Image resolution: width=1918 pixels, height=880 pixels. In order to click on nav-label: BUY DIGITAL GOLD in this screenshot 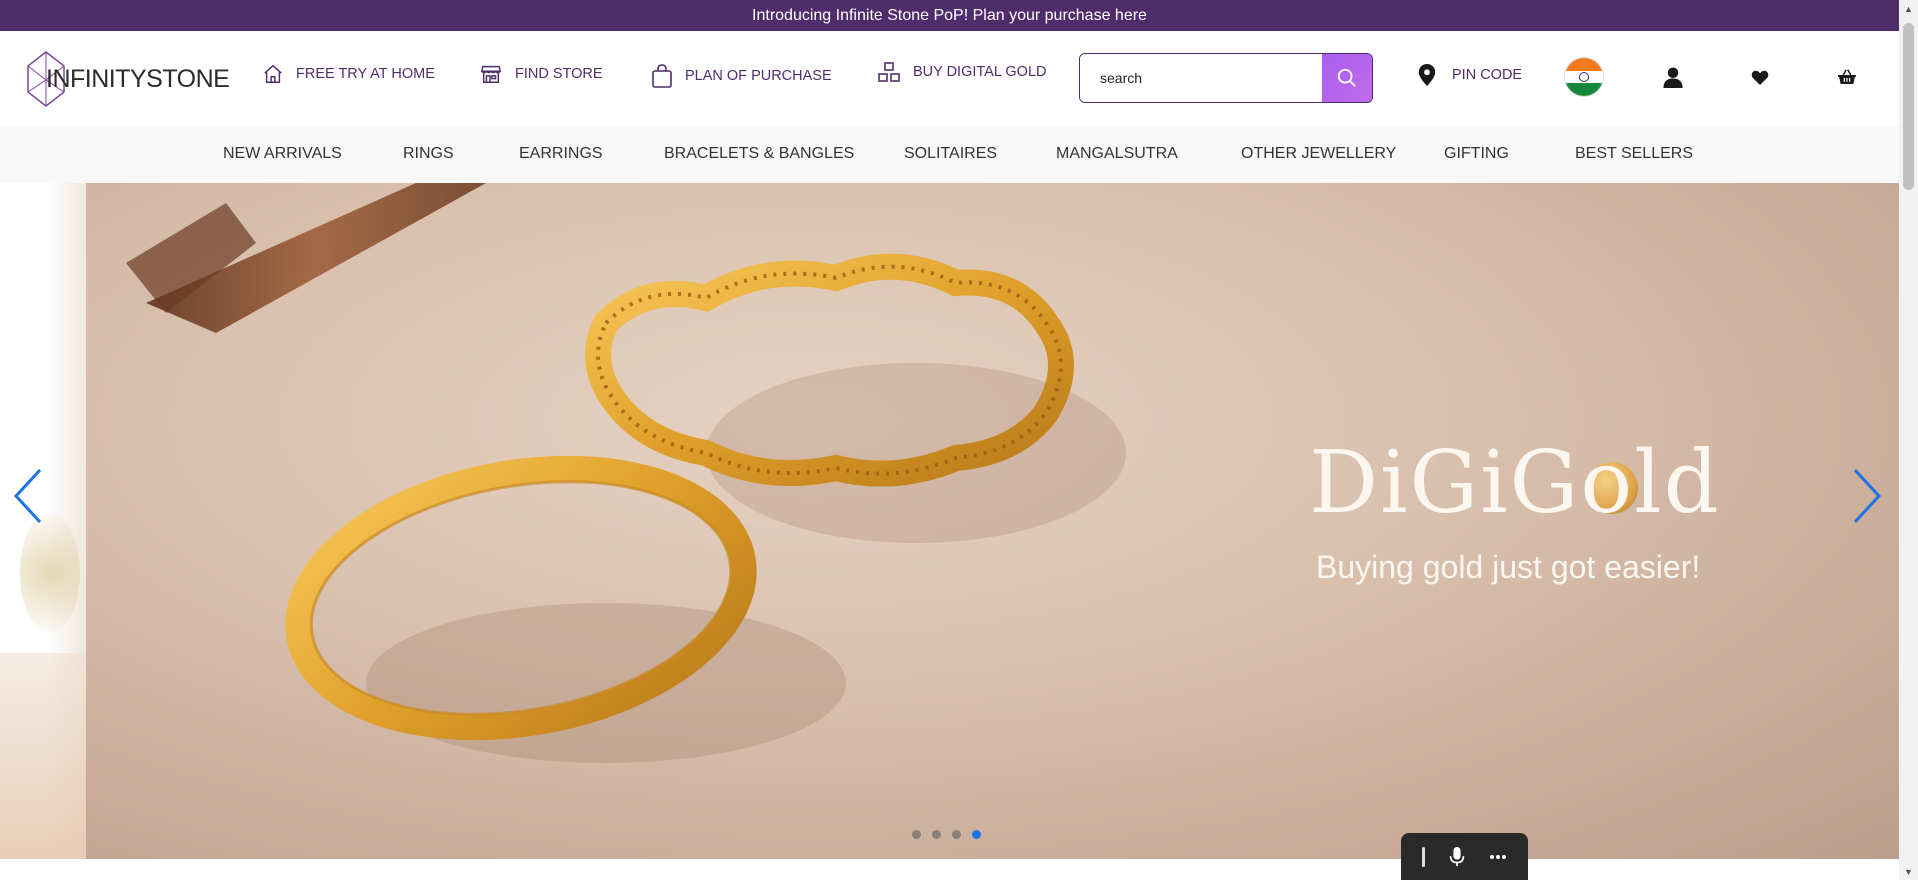, I will do `click(980, 72)`.